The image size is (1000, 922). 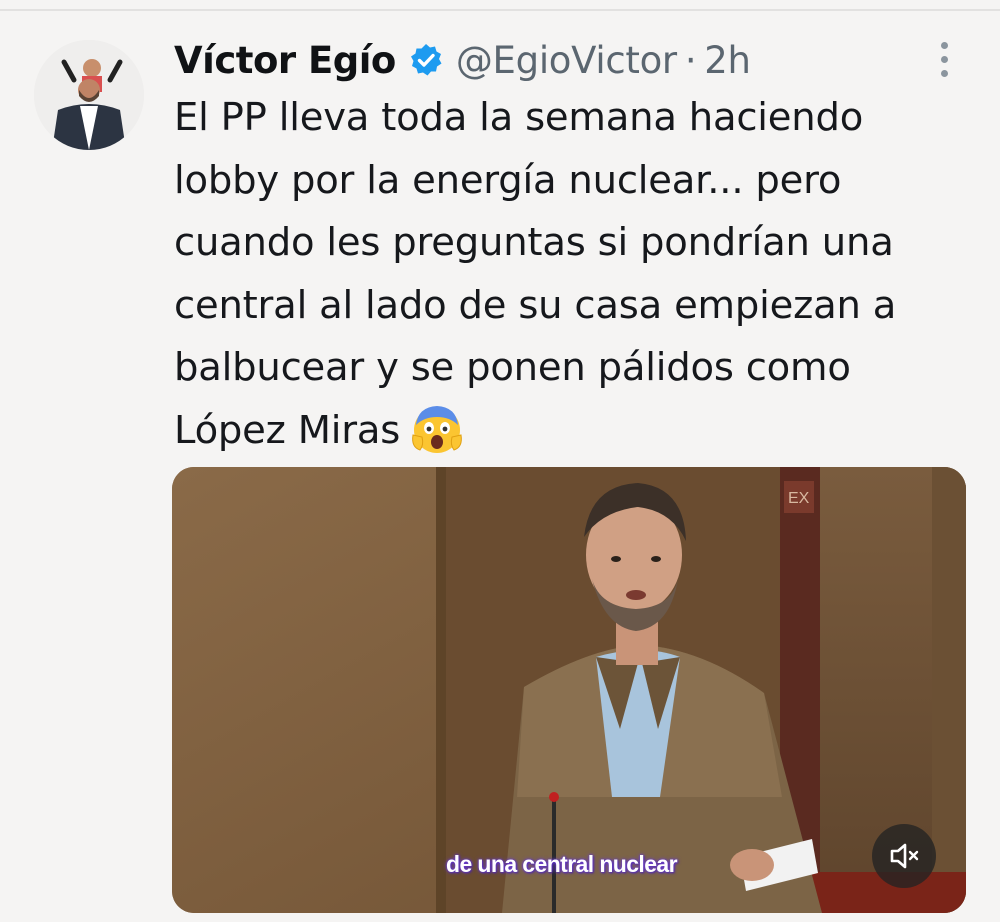 I want to click on handle: @EgioVictor, so click(x=566, y=60).